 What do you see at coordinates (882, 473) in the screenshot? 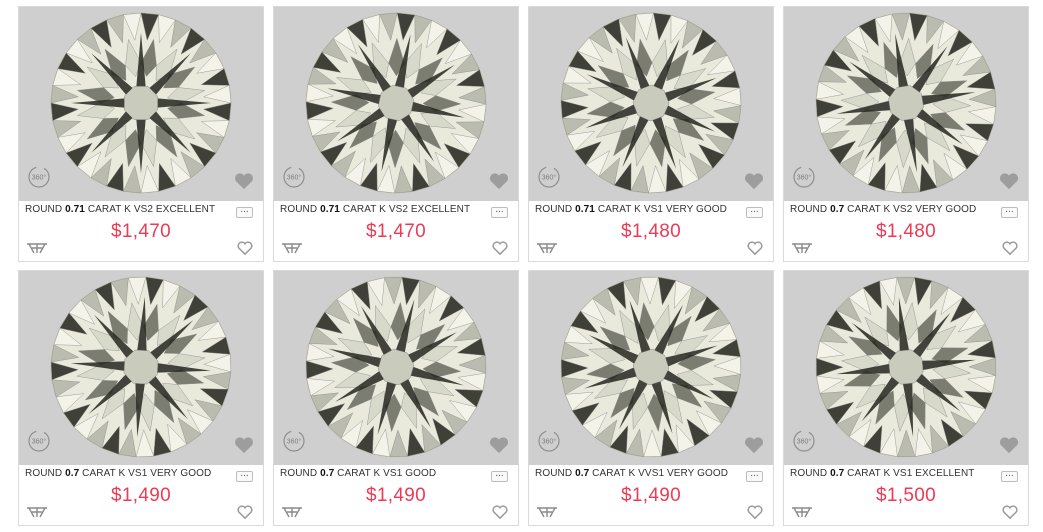
I see `listing-title: ROUND 0.7 CARAT K VS1 EXCELLENT` at bounding box center [882, 473].